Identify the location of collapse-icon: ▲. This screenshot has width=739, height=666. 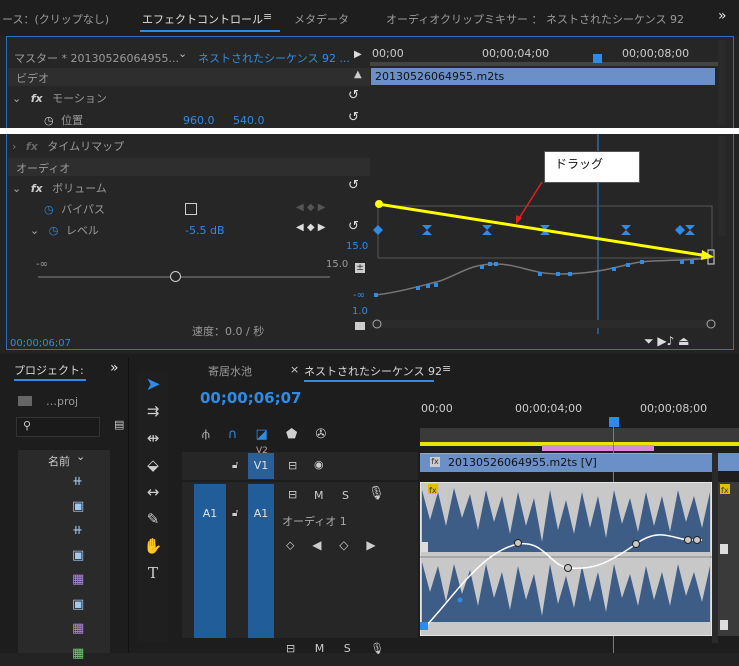
(358, 74).